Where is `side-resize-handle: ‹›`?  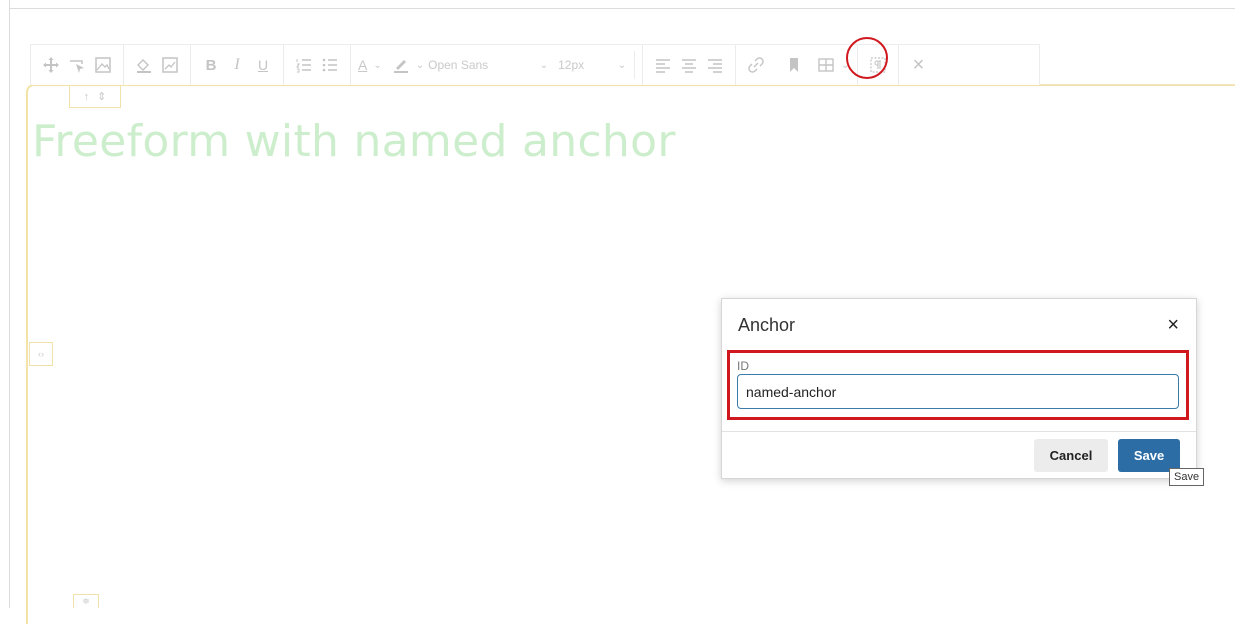 side-resize-handle: ‹› is located at coordinates (41, 354).